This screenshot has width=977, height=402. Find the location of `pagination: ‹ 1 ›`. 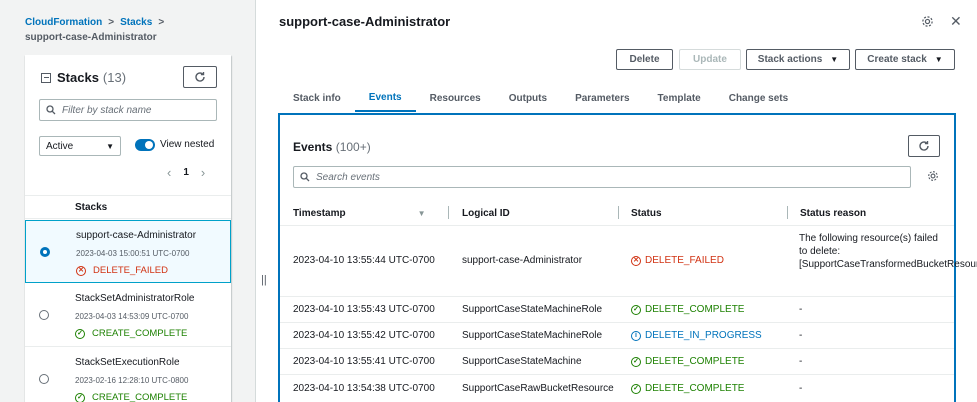

pagination: ‹ 1 › is located at coordinates (186, 172).